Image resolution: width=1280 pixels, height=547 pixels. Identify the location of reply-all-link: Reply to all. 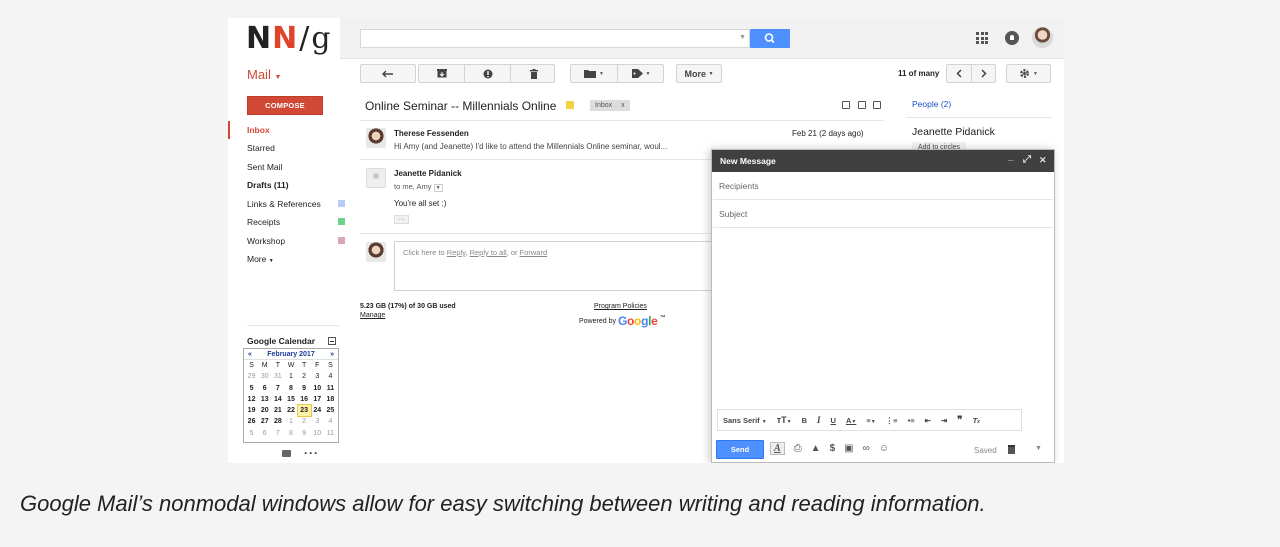
(488, 252).